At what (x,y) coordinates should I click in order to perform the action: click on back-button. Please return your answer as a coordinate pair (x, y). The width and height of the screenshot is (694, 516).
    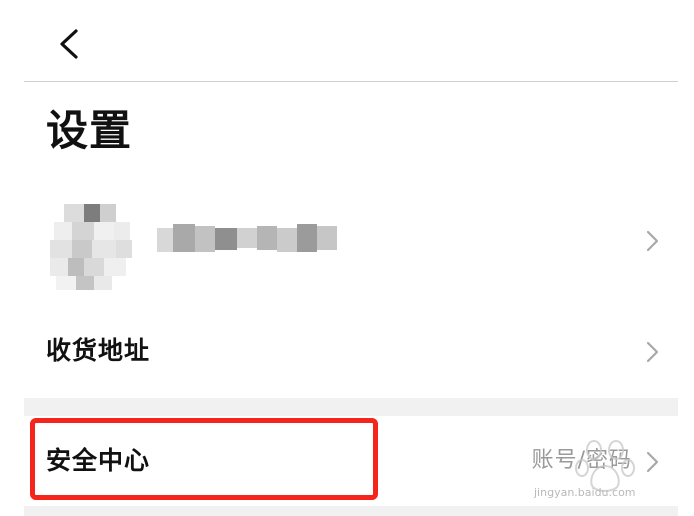
    Looking at the image, I should click on (70, 44).